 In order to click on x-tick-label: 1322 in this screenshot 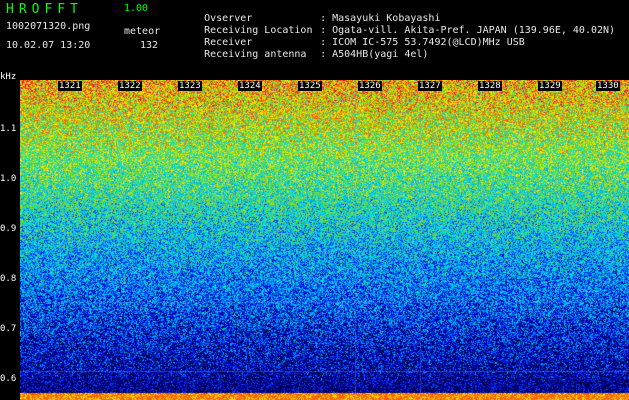, I will do `click(130, 86)`.